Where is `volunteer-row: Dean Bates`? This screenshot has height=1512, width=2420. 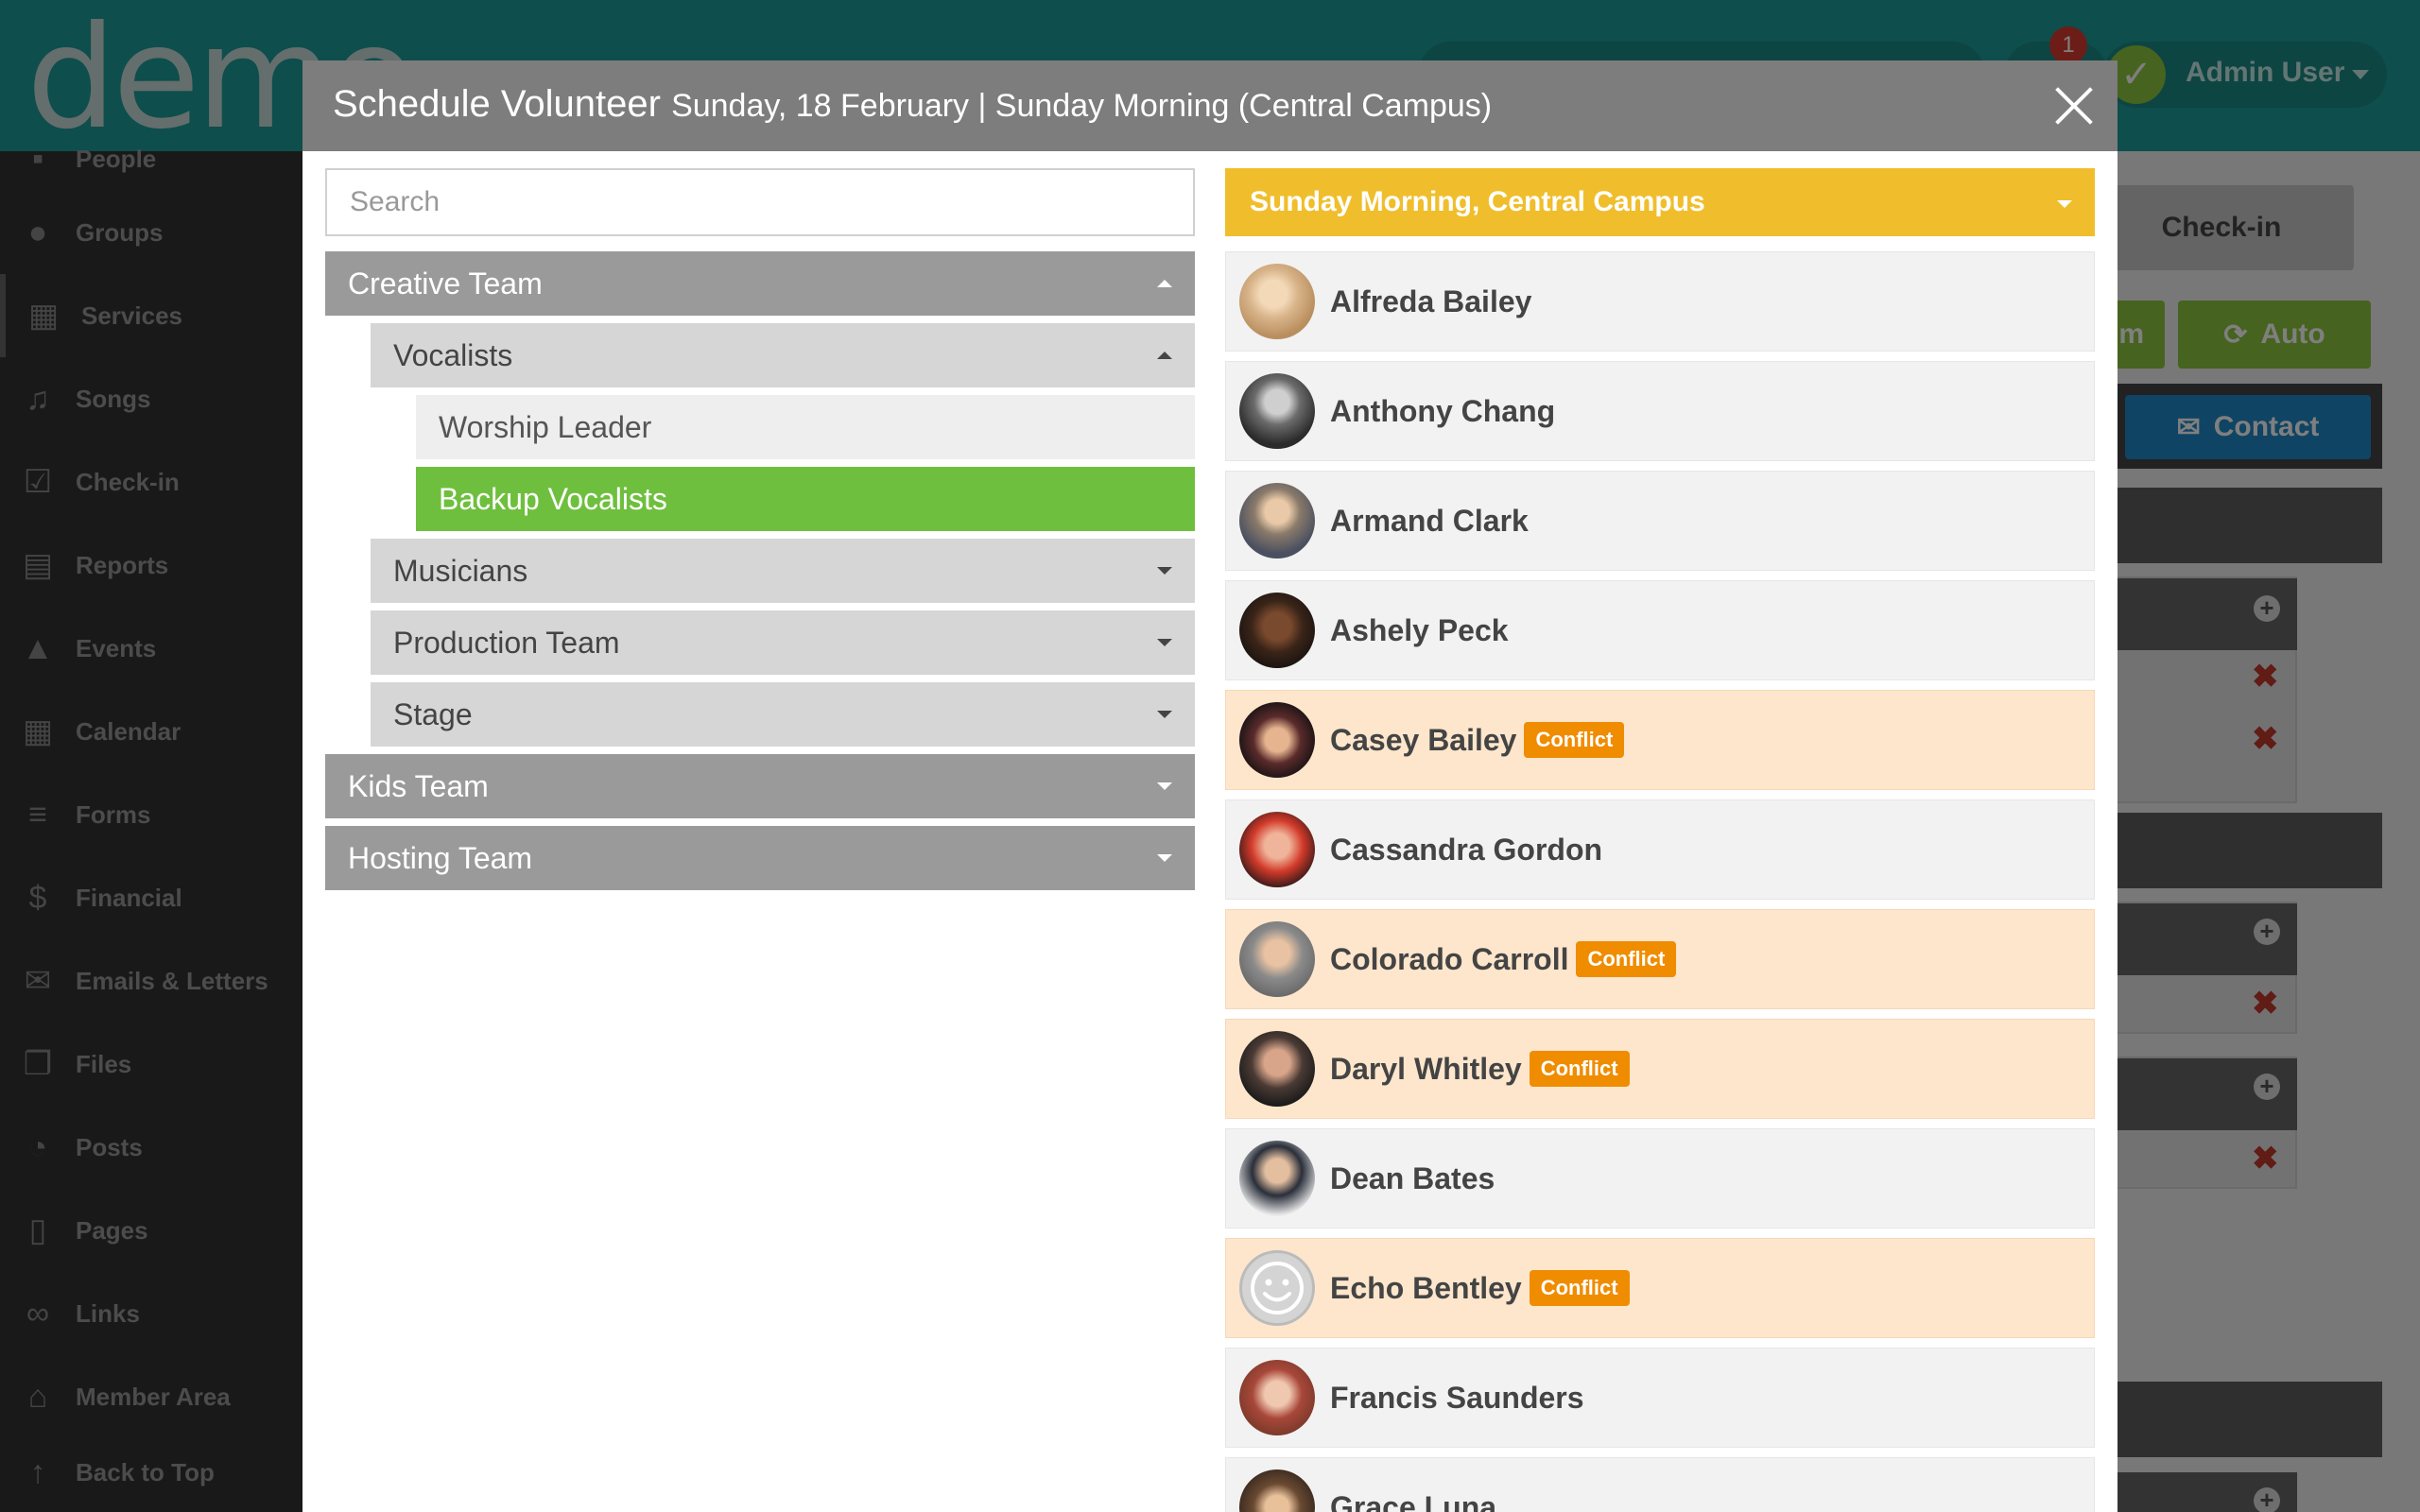
volunteer-row: Dean Bates is located at coordinates (1660, 1178).